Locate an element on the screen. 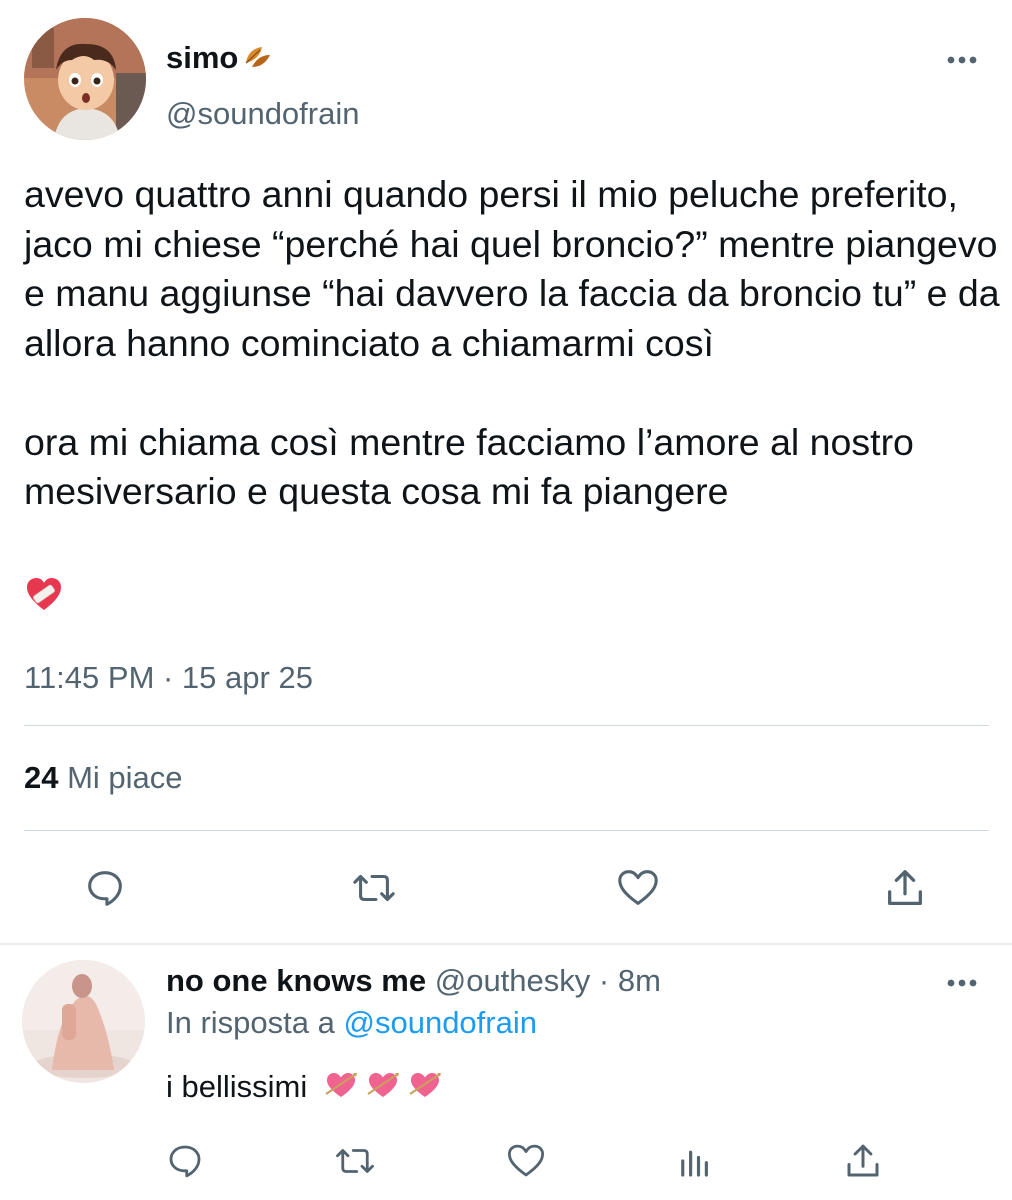  reply-share-button is located at coordinates (863, 1161).